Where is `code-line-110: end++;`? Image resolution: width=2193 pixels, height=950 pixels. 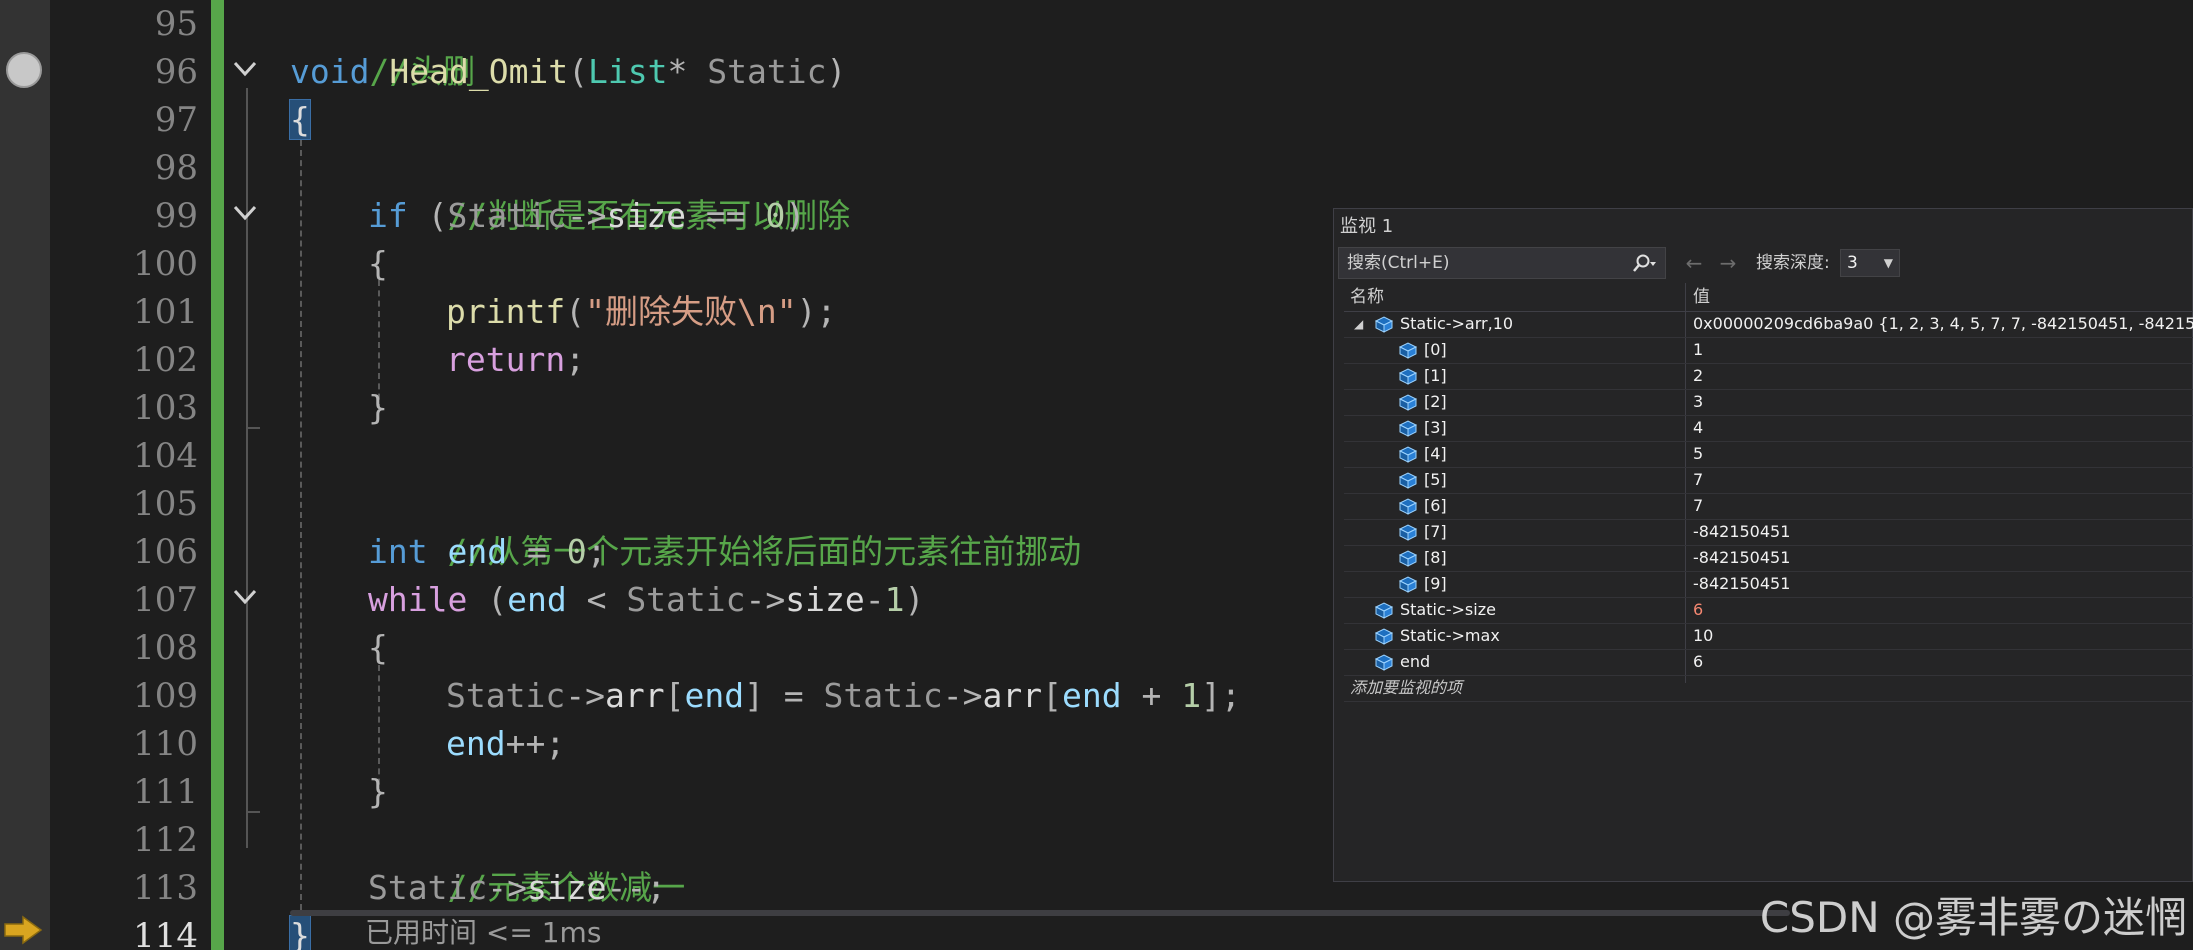 code-line-110: end++; is located at coordinates (506, 743).